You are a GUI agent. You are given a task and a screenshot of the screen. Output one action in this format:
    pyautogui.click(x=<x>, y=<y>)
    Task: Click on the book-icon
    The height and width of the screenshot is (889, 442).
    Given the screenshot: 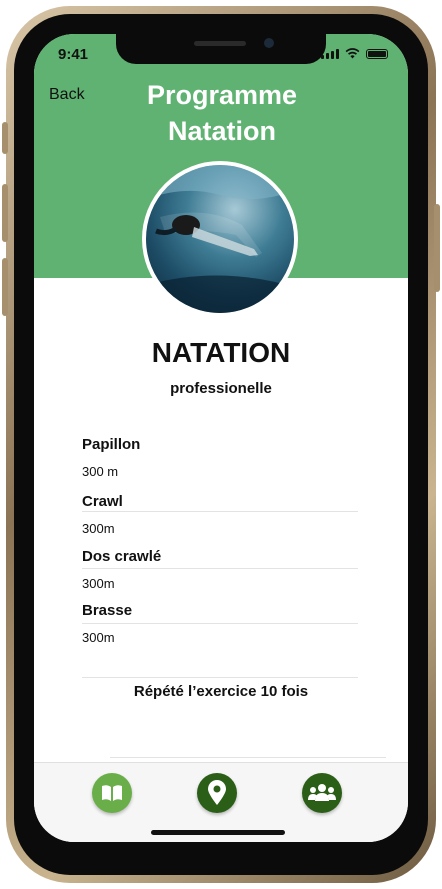 What is the action you would take?
    pyautogui.click(x=112, y=793)
    